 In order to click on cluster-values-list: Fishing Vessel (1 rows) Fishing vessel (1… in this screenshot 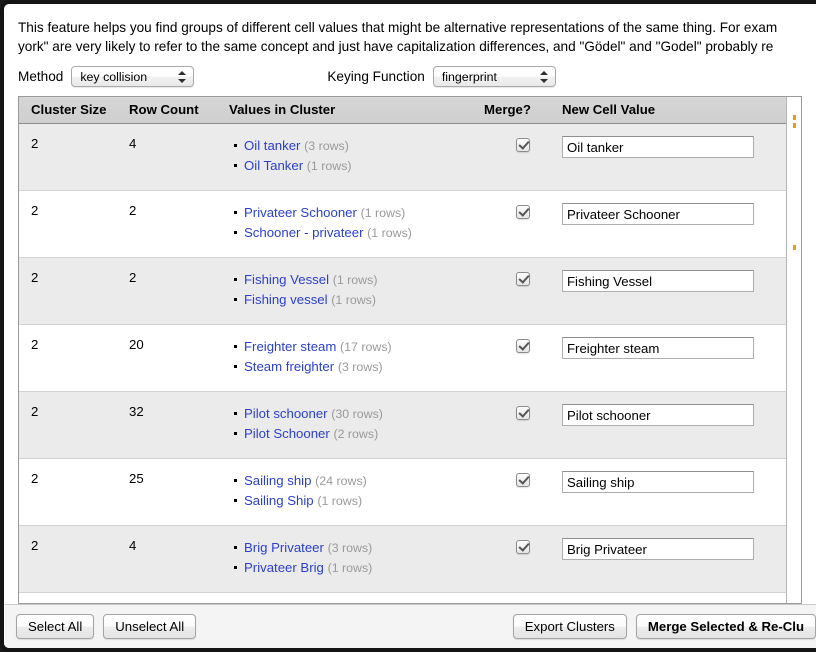, I will do `click(356, 290)`.